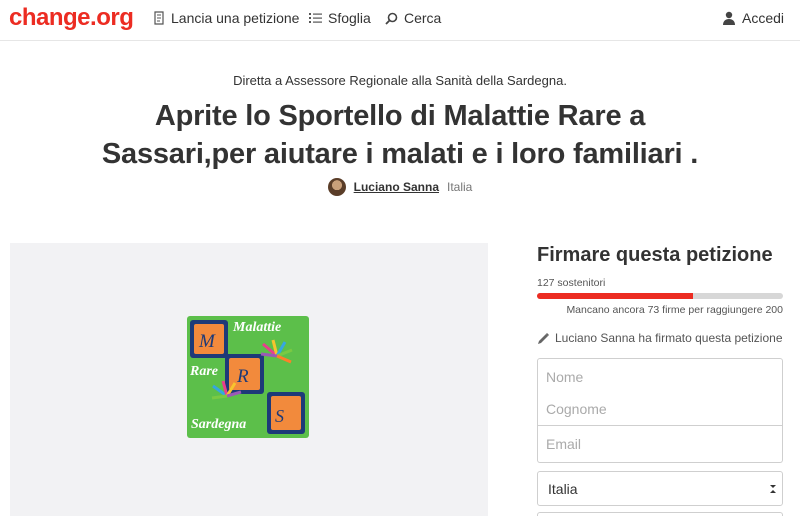 The width and height of the screenshot is (800, 516). I want to click on start-petition-link: Lancia una petizione, so click(226, 18).